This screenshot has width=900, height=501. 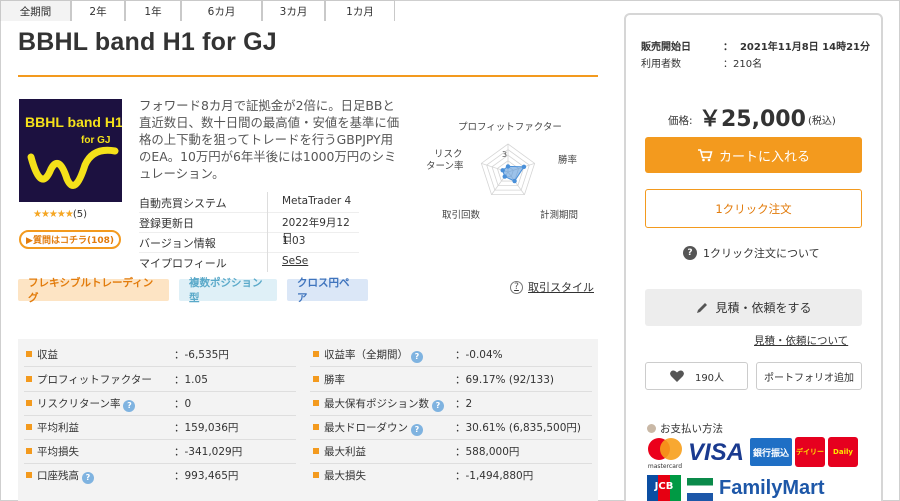 I want to click on quote-help-link: 見積・依頼について, so click(x=801, y=340).